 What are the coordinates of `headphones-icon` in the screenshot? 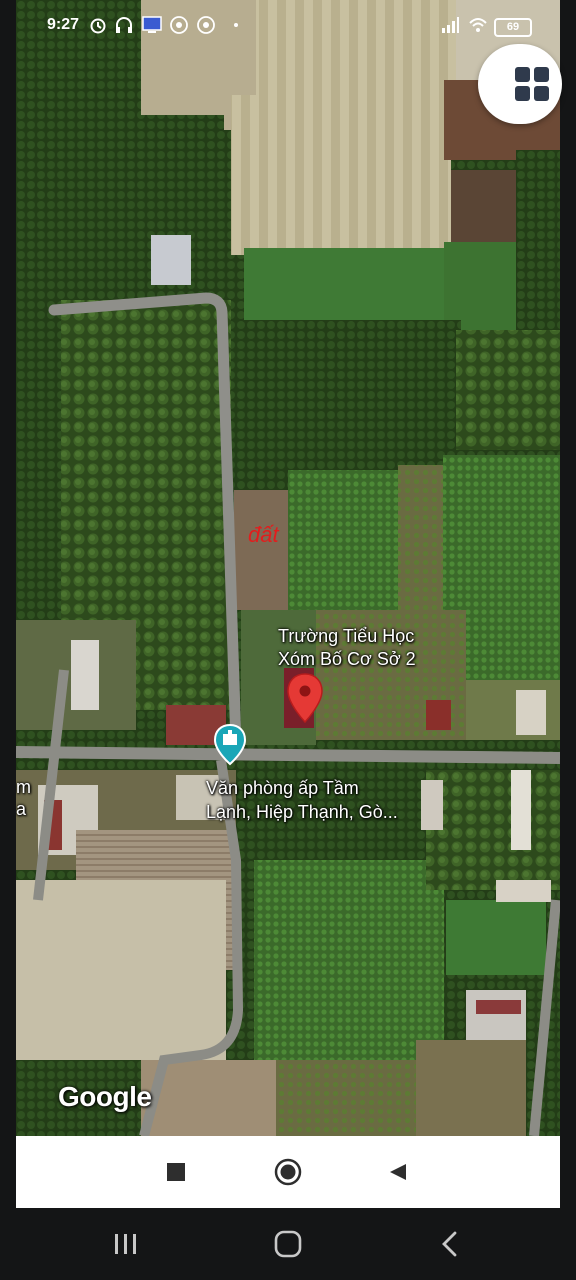 It's located at (124, 25).